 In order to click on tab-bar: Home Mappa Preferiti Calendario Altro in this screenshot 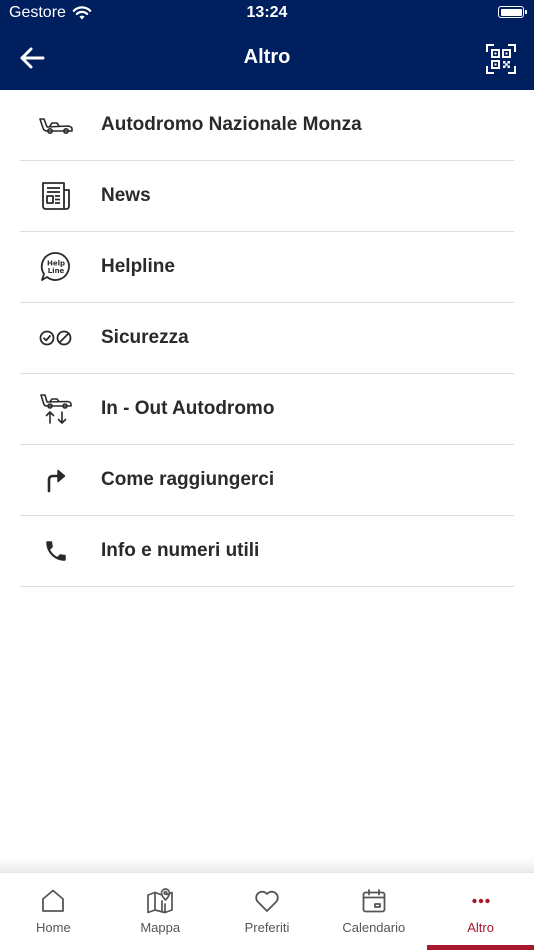, I will do `click(267, 911)`.